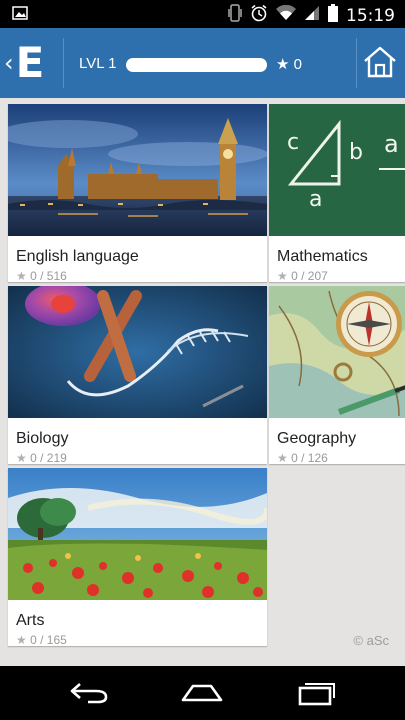 Image resolution: width=405 pixels, height=720 pixels. I want to click on subject-title: Arts, so click(30, 620).